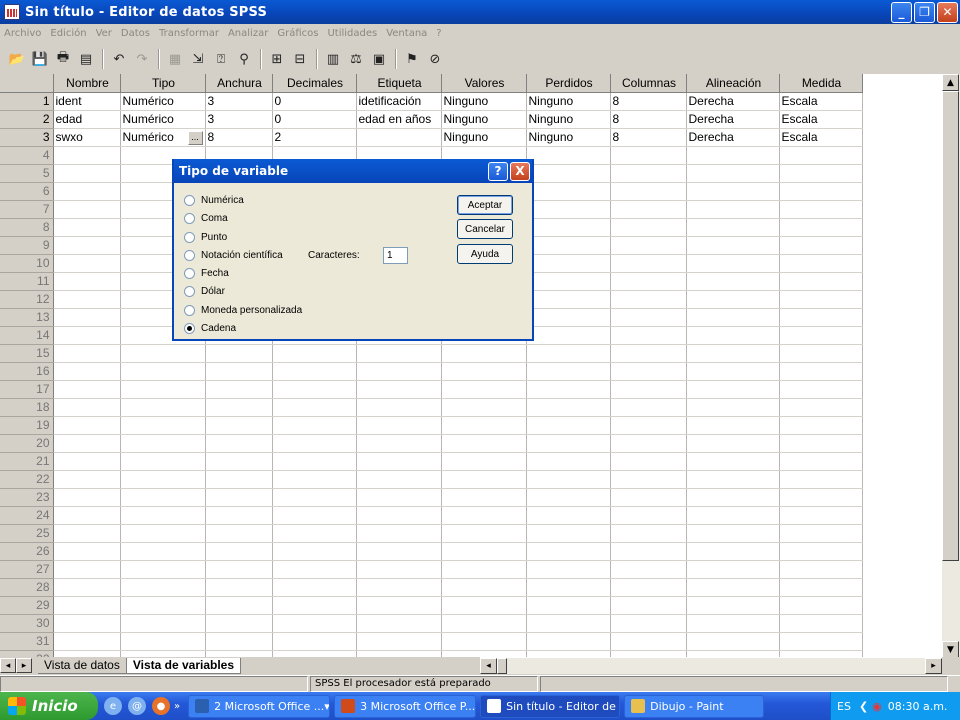 Image resolution: width=960 pixels, height=720 pixels. What do you see at coordinates (277, 59) in the screenshot?
I see `insert-case-icon: ⊞` at bounding box center [277, 59].